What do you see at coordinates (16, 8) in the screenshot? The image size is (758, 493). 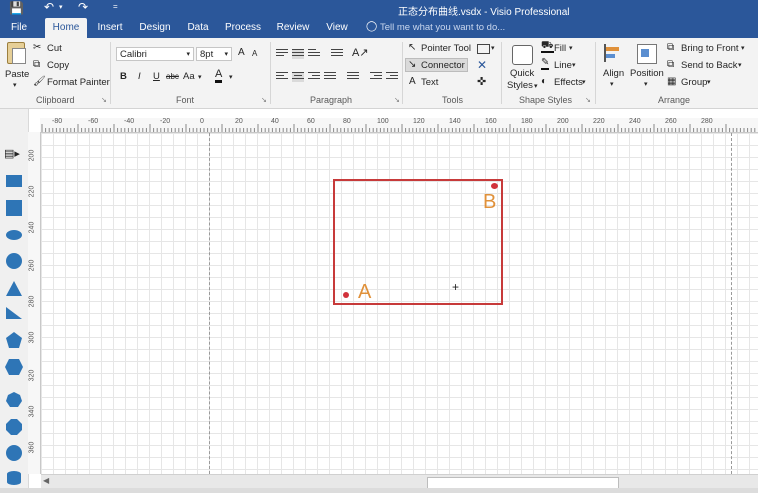 I see `save-icon: 💾` at bounding box center [16, 8].